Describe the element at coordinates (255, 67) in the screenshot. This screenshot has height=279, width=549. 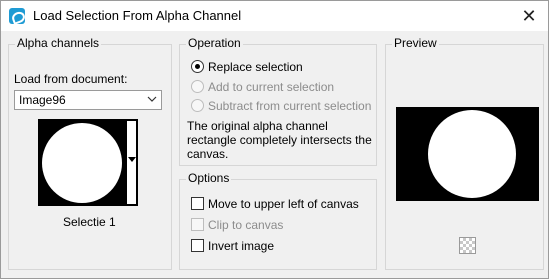
I see `replace-selection-label: Replace selection` at that location.